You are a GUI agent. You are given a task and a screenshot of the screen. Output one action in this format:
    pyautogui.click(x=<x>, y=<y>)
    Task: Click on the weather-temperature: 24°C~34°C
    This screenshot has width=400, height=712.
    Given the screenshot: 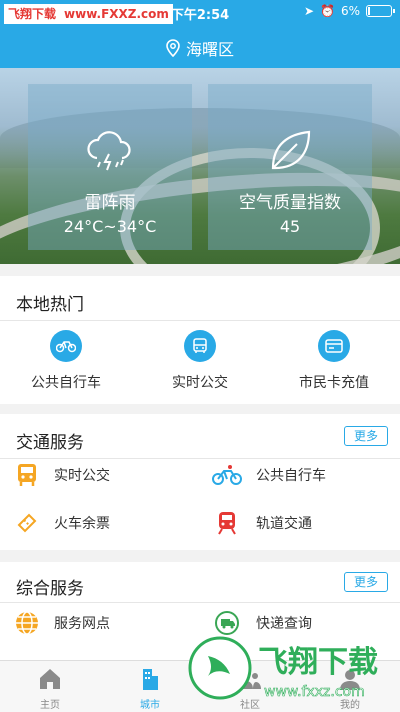 What is the action you would take?
    pyautogui.click(x=110, y=226)
    